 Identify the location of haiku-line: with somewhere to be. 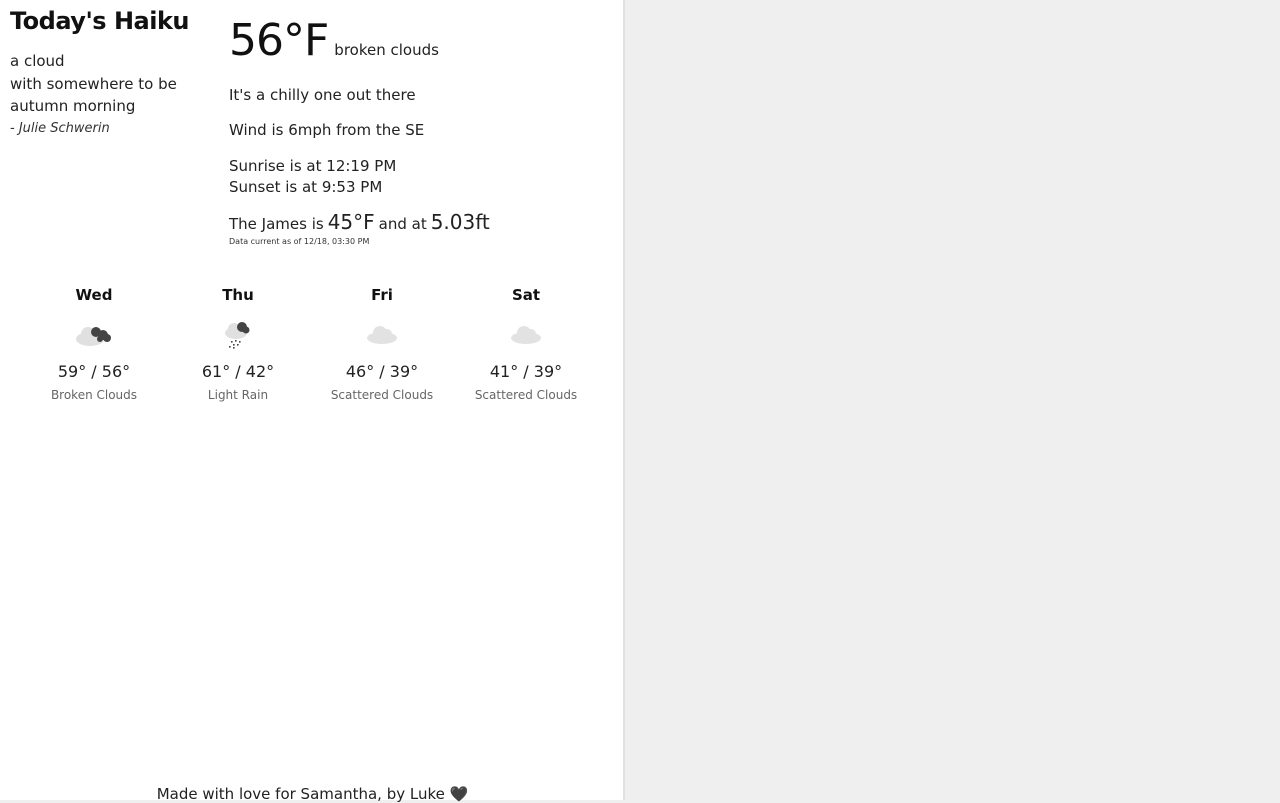
(93, 83).